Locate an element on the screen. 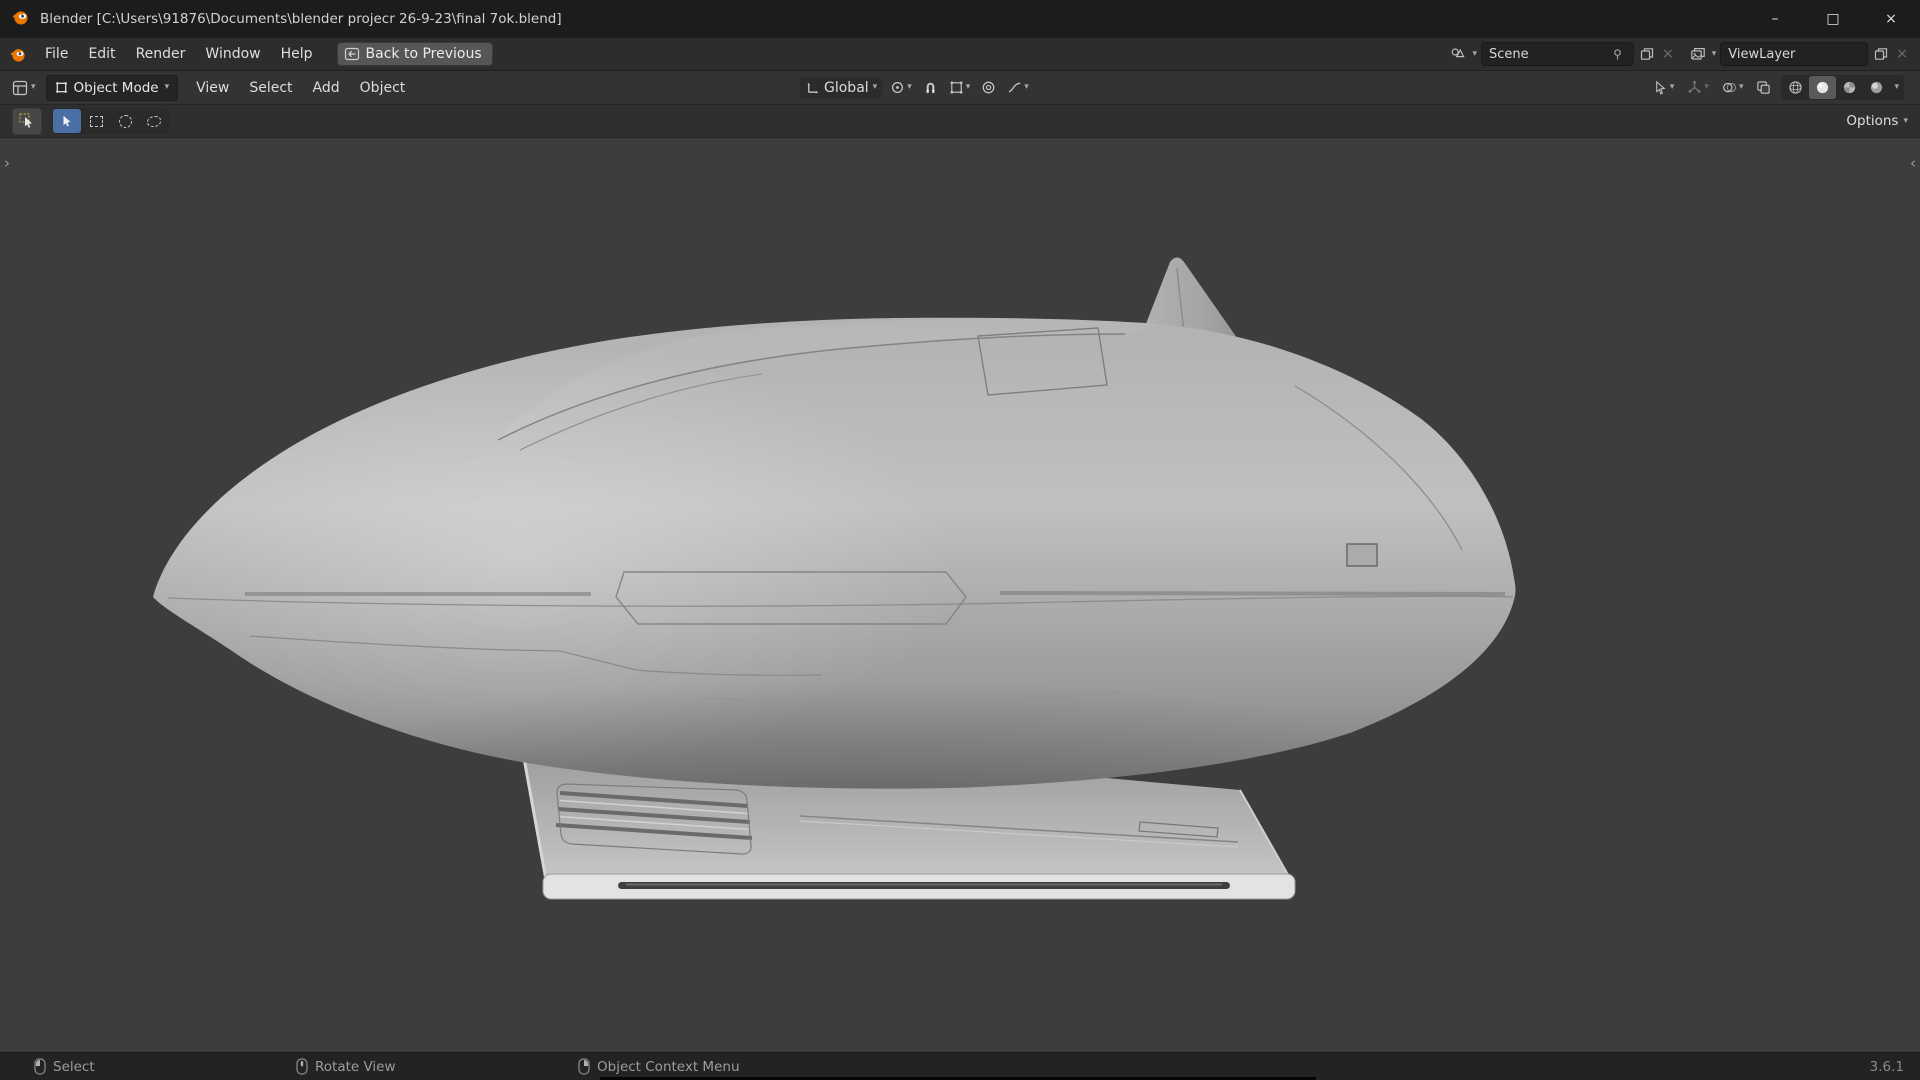 The height and width of the screenshot is (1080, 1920). window-controls: – □ × is located at coordinates (1833, 19).